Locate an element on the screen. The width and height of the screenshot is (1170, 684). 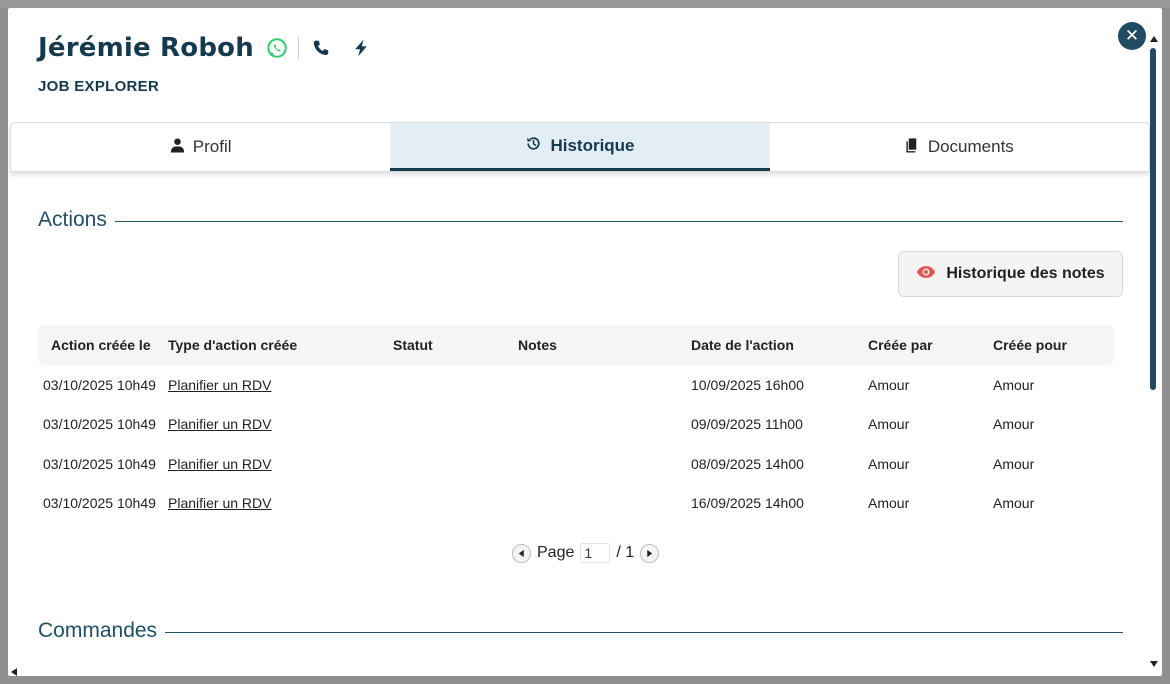
tab-documents-label: Documents is located at coordinates (970, 146).